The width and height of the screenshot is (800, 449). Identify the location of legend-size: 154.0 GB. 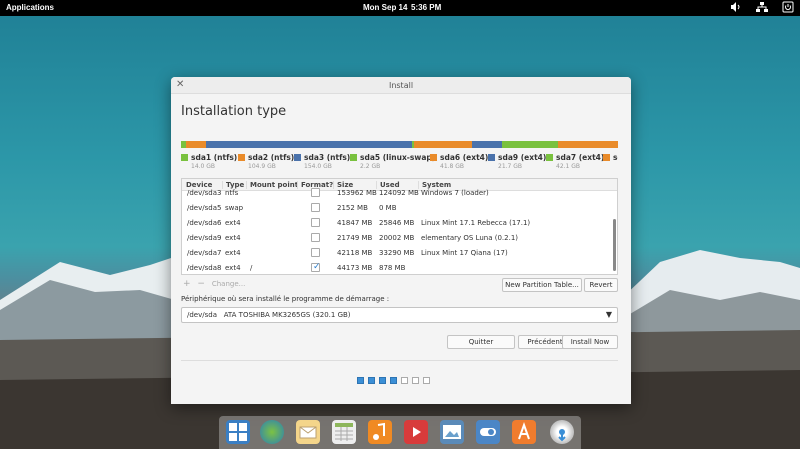
(318, 166).